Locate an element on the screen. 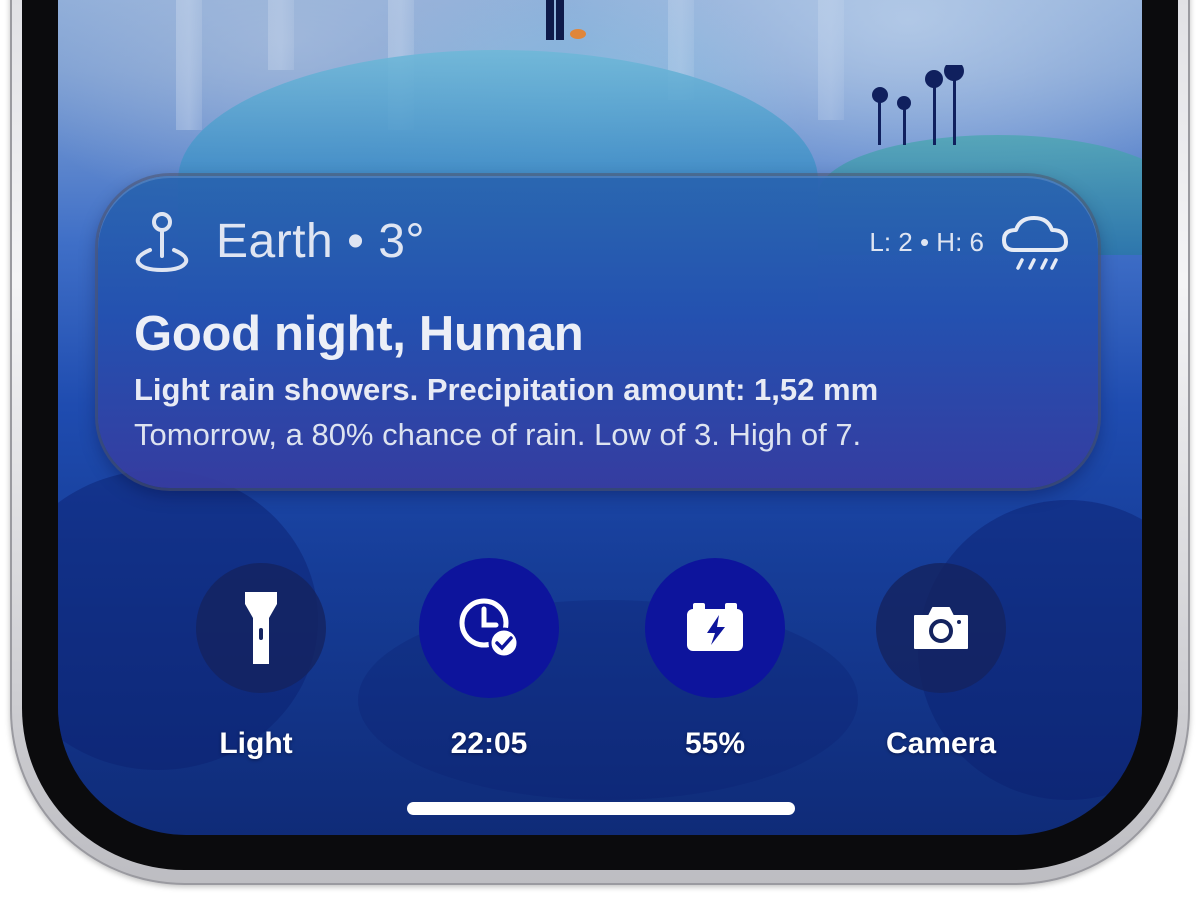 This screenshot has width=1200, height=900. battery-label: 55% is located at coordinates (715, 743).